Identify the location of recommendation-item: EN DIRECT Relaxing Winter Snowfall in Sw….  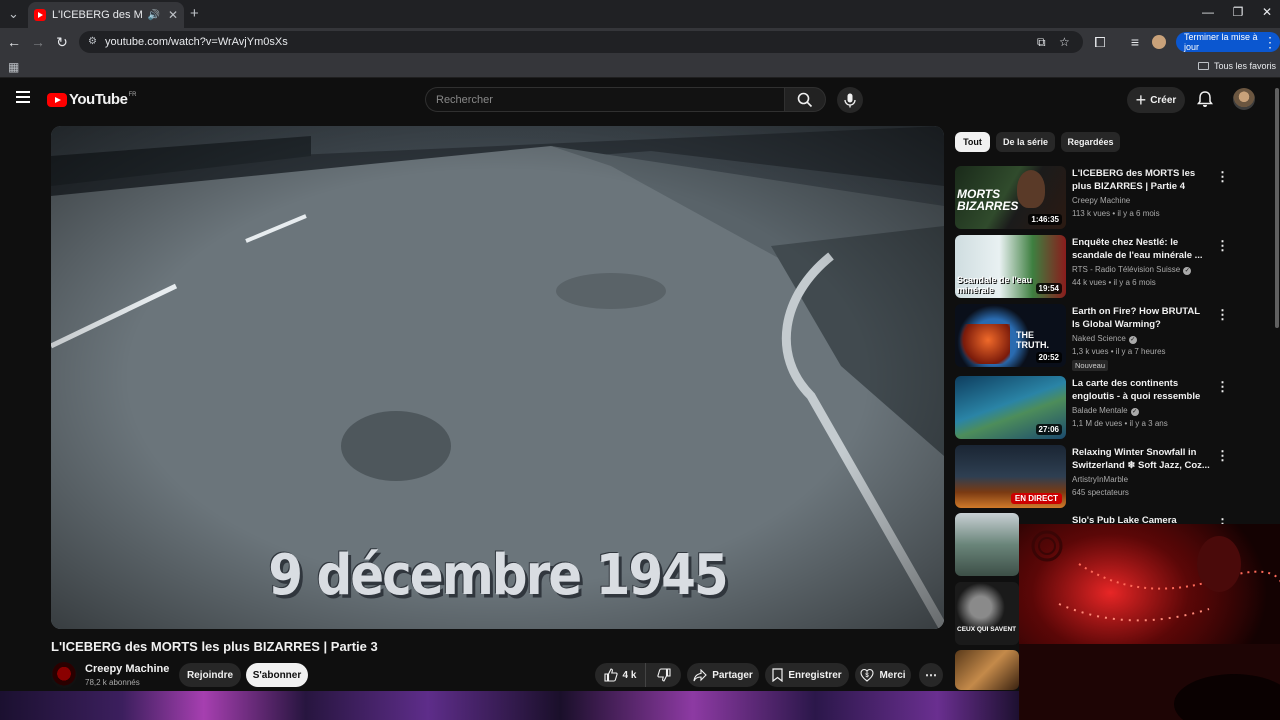
(1105, 477).